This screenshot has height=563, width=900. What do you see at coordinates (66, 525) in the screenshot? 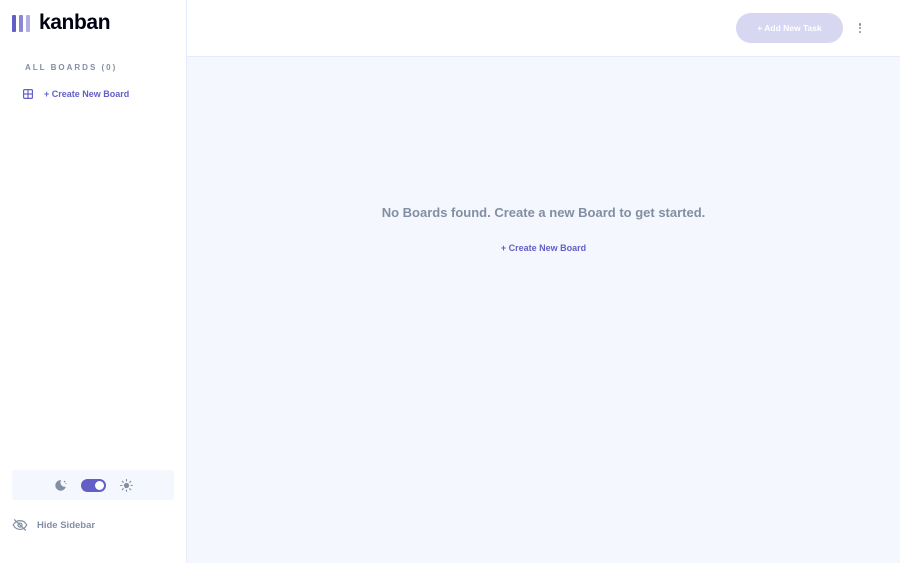
I see `hide-sidebar-label: Hide Sidebar` at bounding box center [66, 525].